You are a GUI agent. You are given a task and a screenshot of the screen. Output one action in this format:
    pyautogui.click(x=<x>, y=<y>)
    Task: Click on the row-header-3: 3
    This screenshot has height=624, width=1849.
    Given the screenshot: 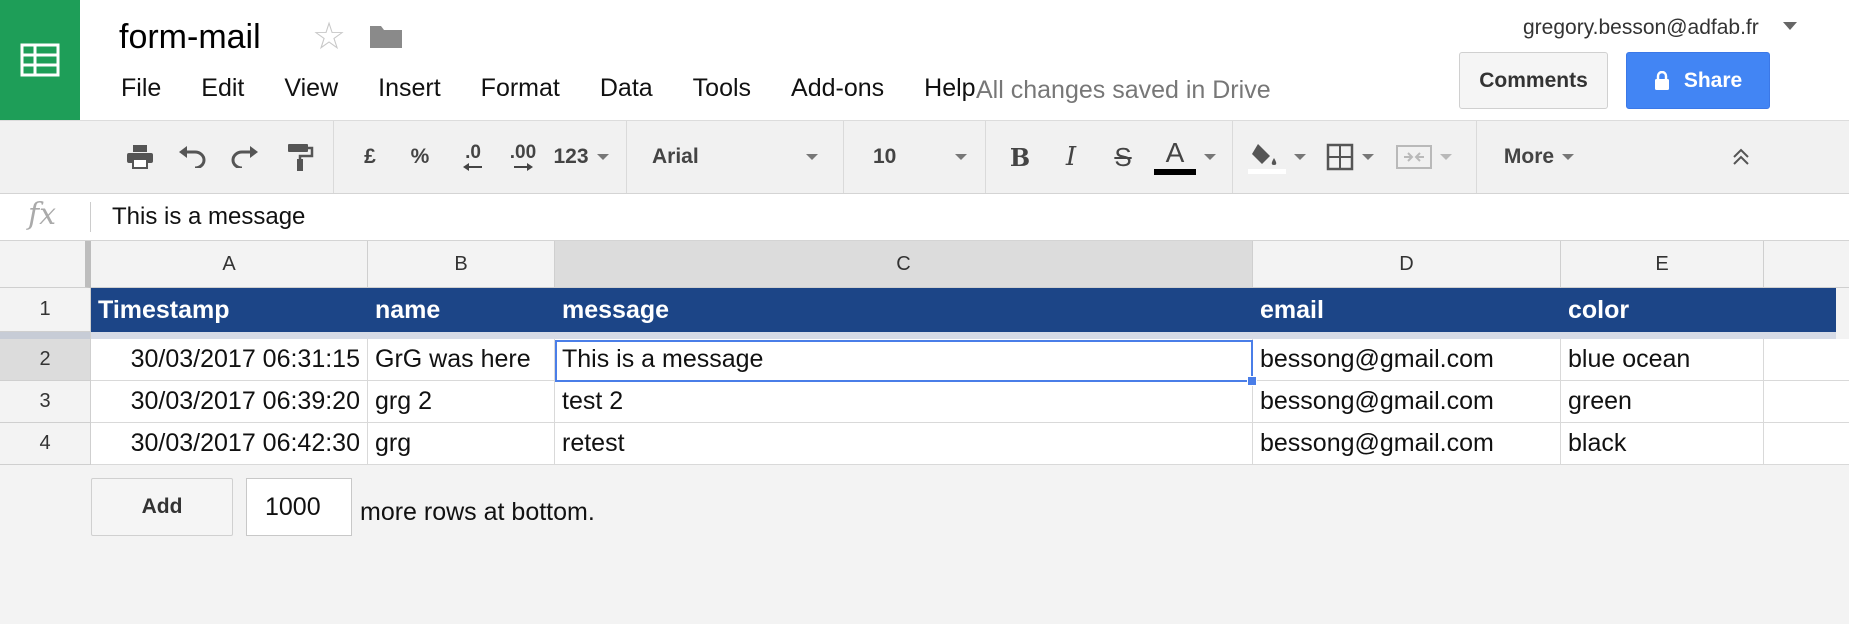 What is the action you would take?
    pyautogui.click(x=45, y=402)
    